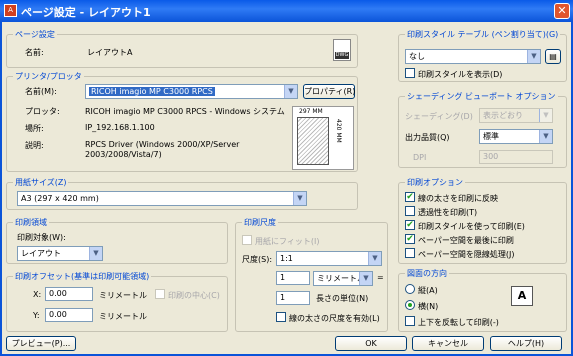 The image size is (573, 356). Describe the element at coordinates (41, 253) in the screenshot. I see `plot-what-value: レイアウト` at that location.